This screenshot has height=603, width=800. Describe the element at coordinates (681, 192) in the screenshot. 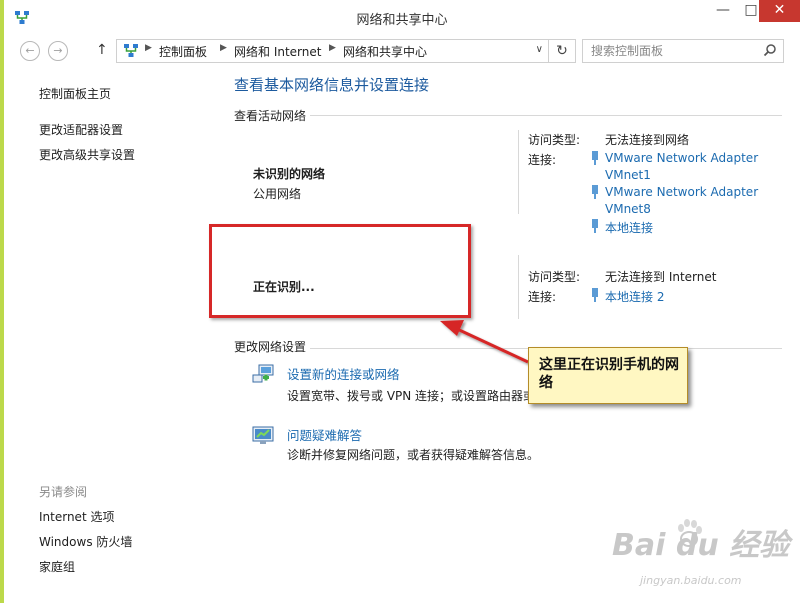

I see `connection-link-vmnet8: VMware Network Adapter` at that location.